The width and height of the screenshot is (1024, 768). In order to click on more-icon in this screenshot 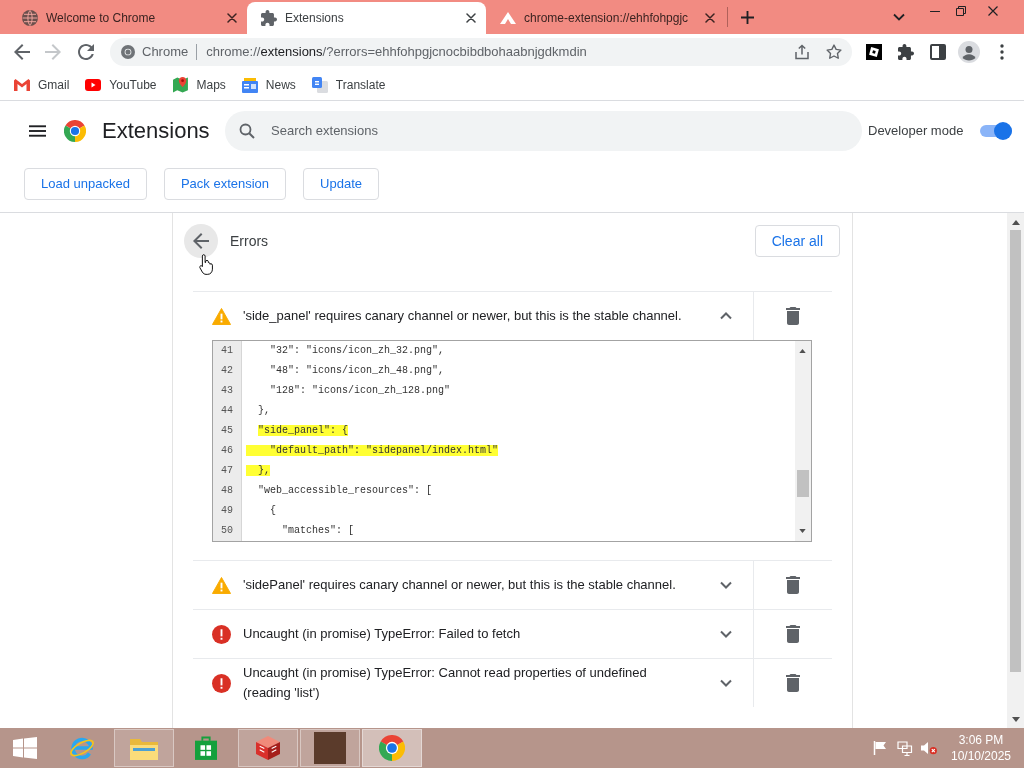, I will do `click(1002, 52)`.